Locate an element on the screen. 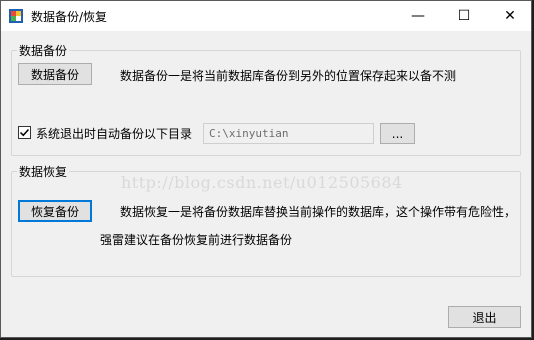  title-bar: 数据备份/恢复 — ☐ ✕ is located at coordinates (266, 16).